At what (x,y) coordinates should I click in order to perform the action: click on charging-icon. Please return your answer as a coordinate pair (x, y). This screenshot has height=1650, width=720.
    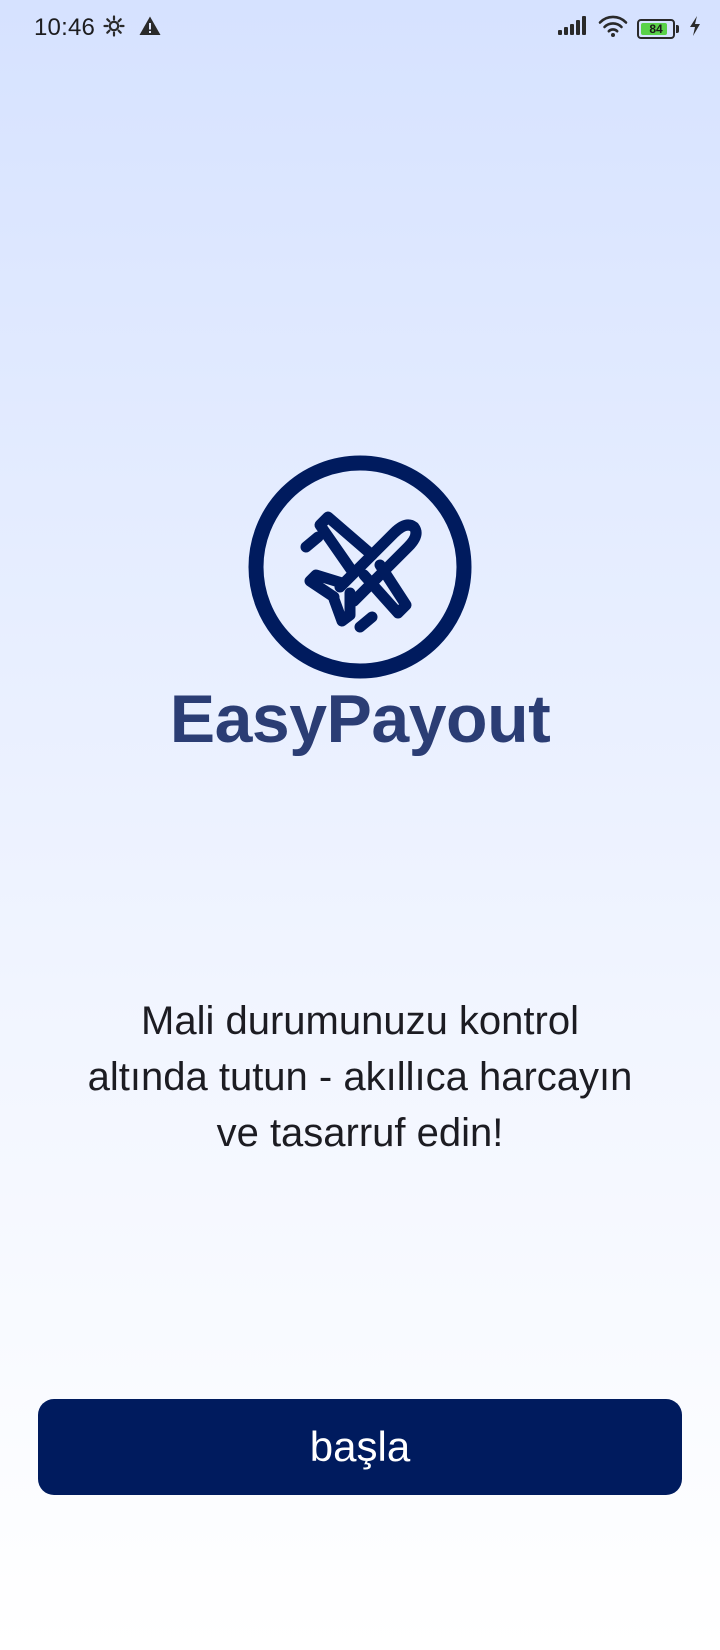
    Looking at the image, I should click on (695, 28).